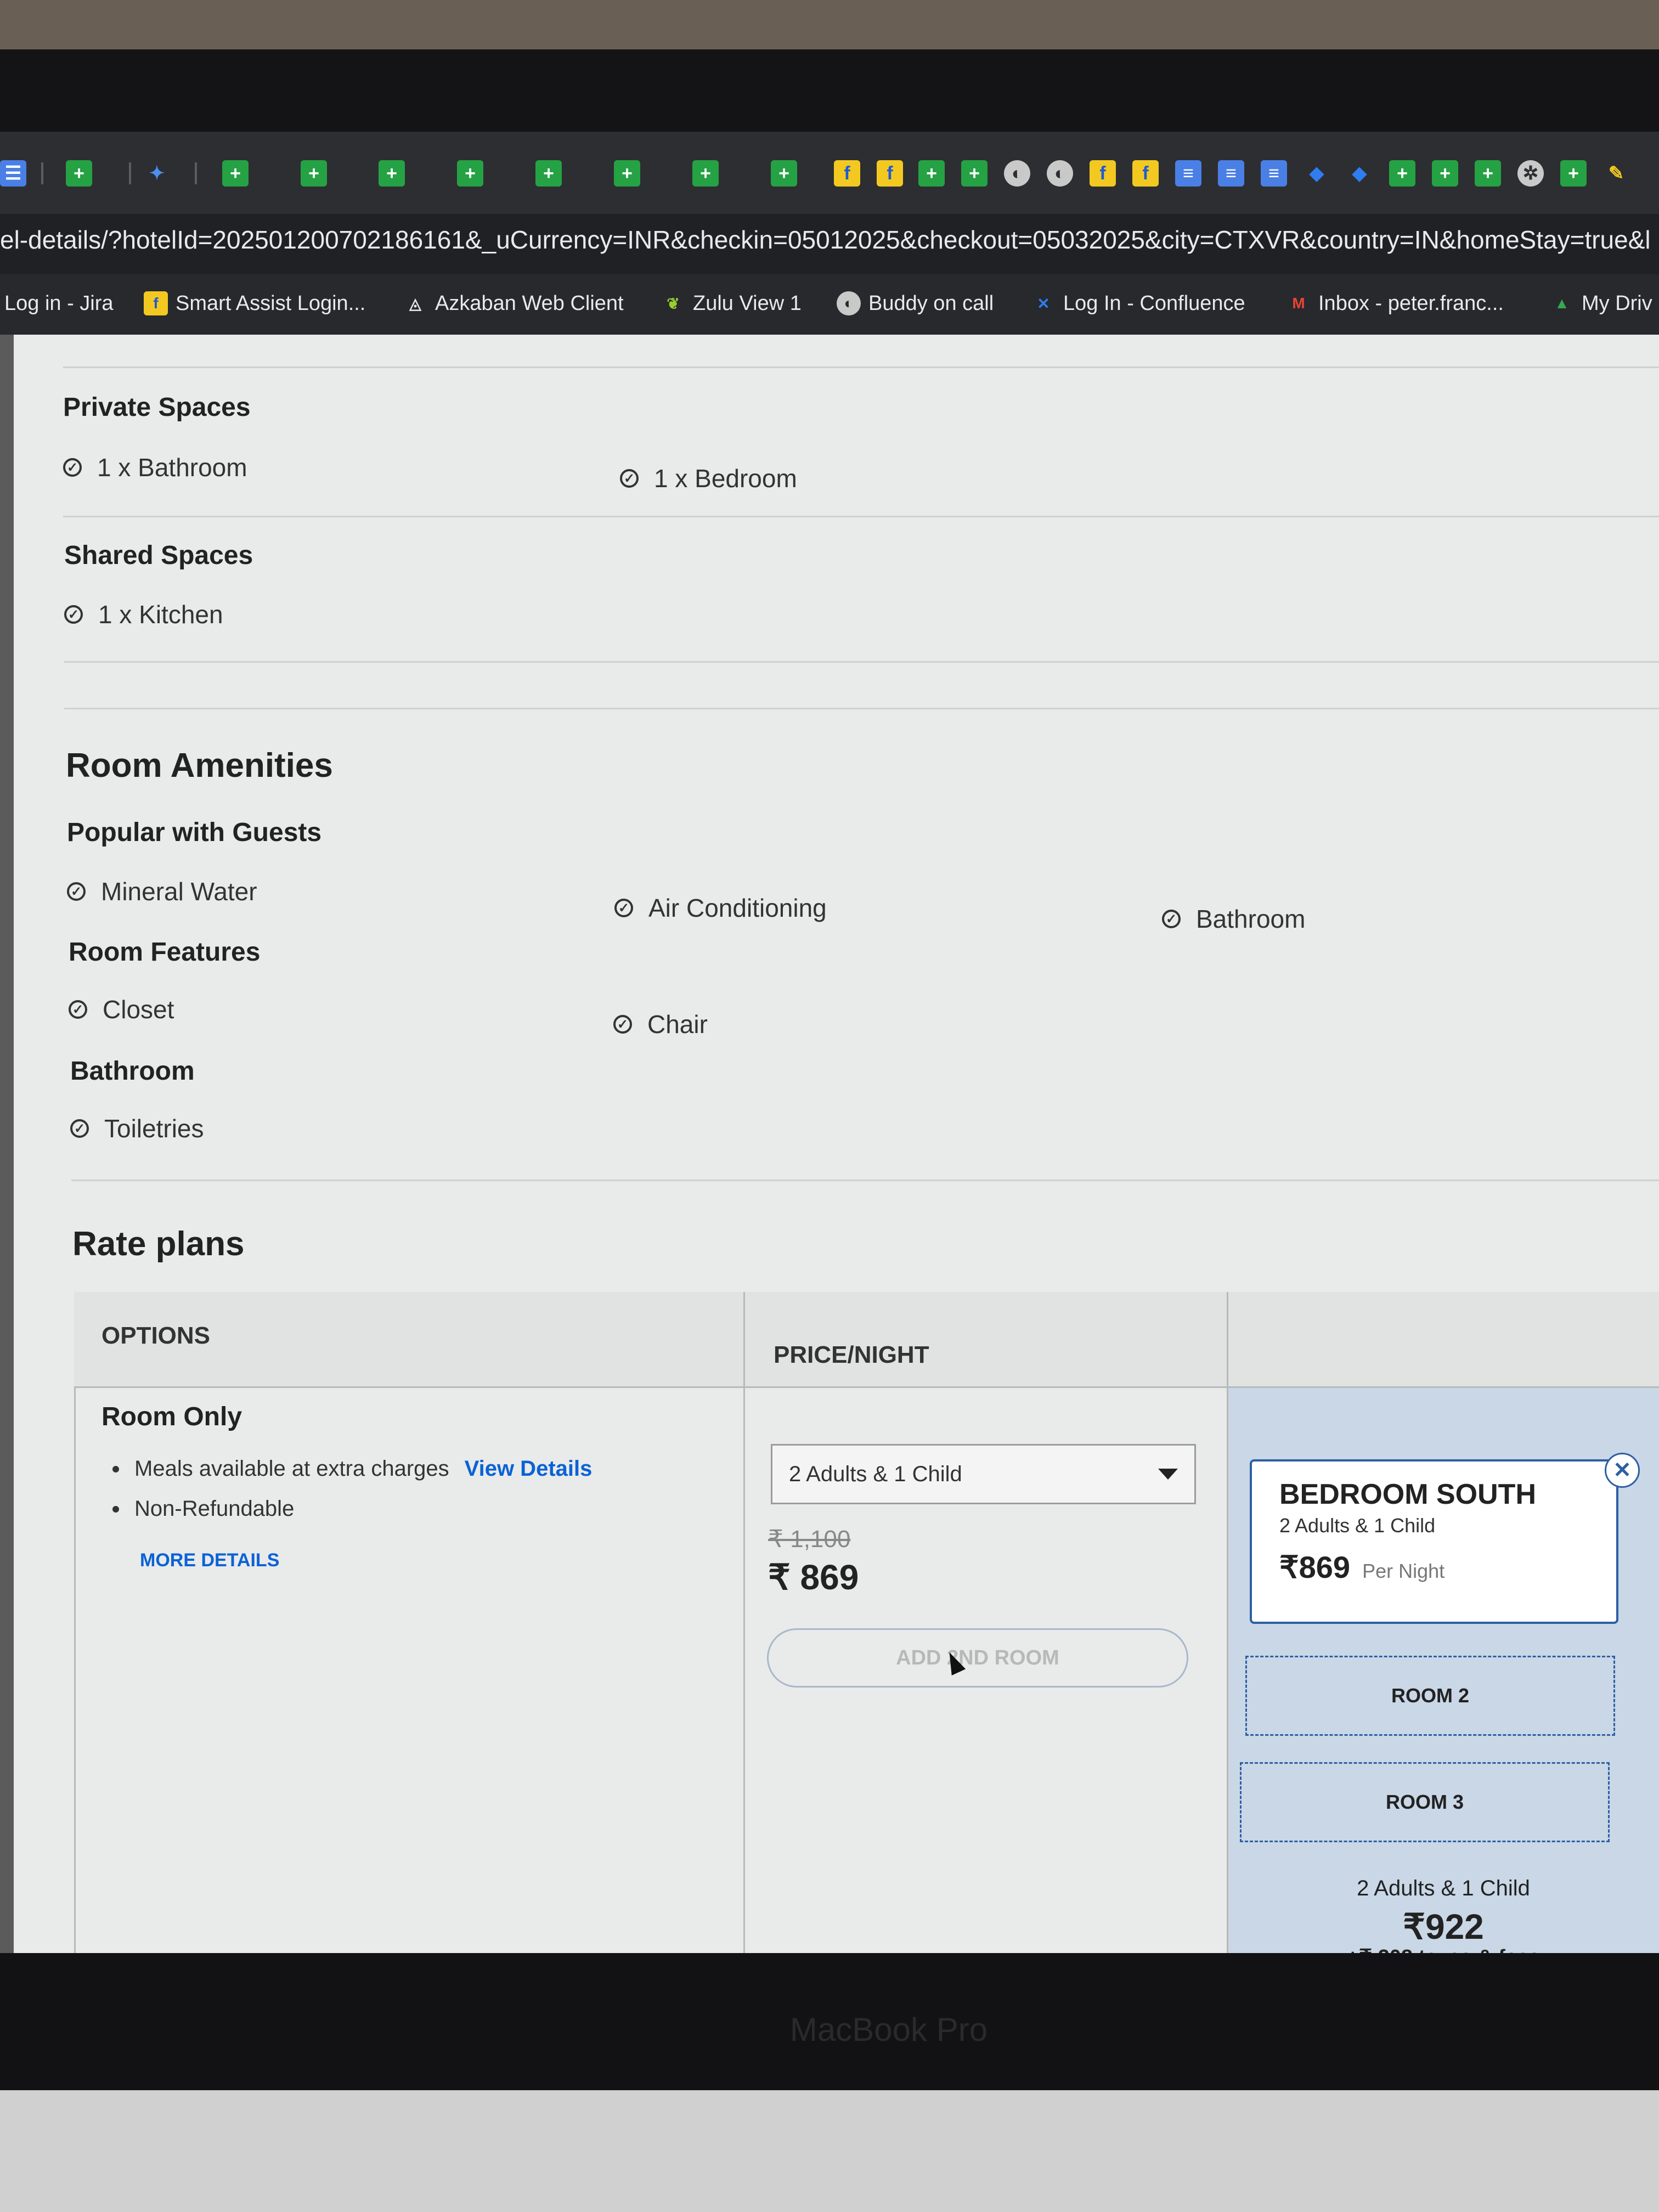 This screenshot has width=1659, height=2212. What do you see at coordinates (529, 303) in the screenshot?
I see `bookmark-label: Azkaban Web Client` at bounding box center [529, 303].